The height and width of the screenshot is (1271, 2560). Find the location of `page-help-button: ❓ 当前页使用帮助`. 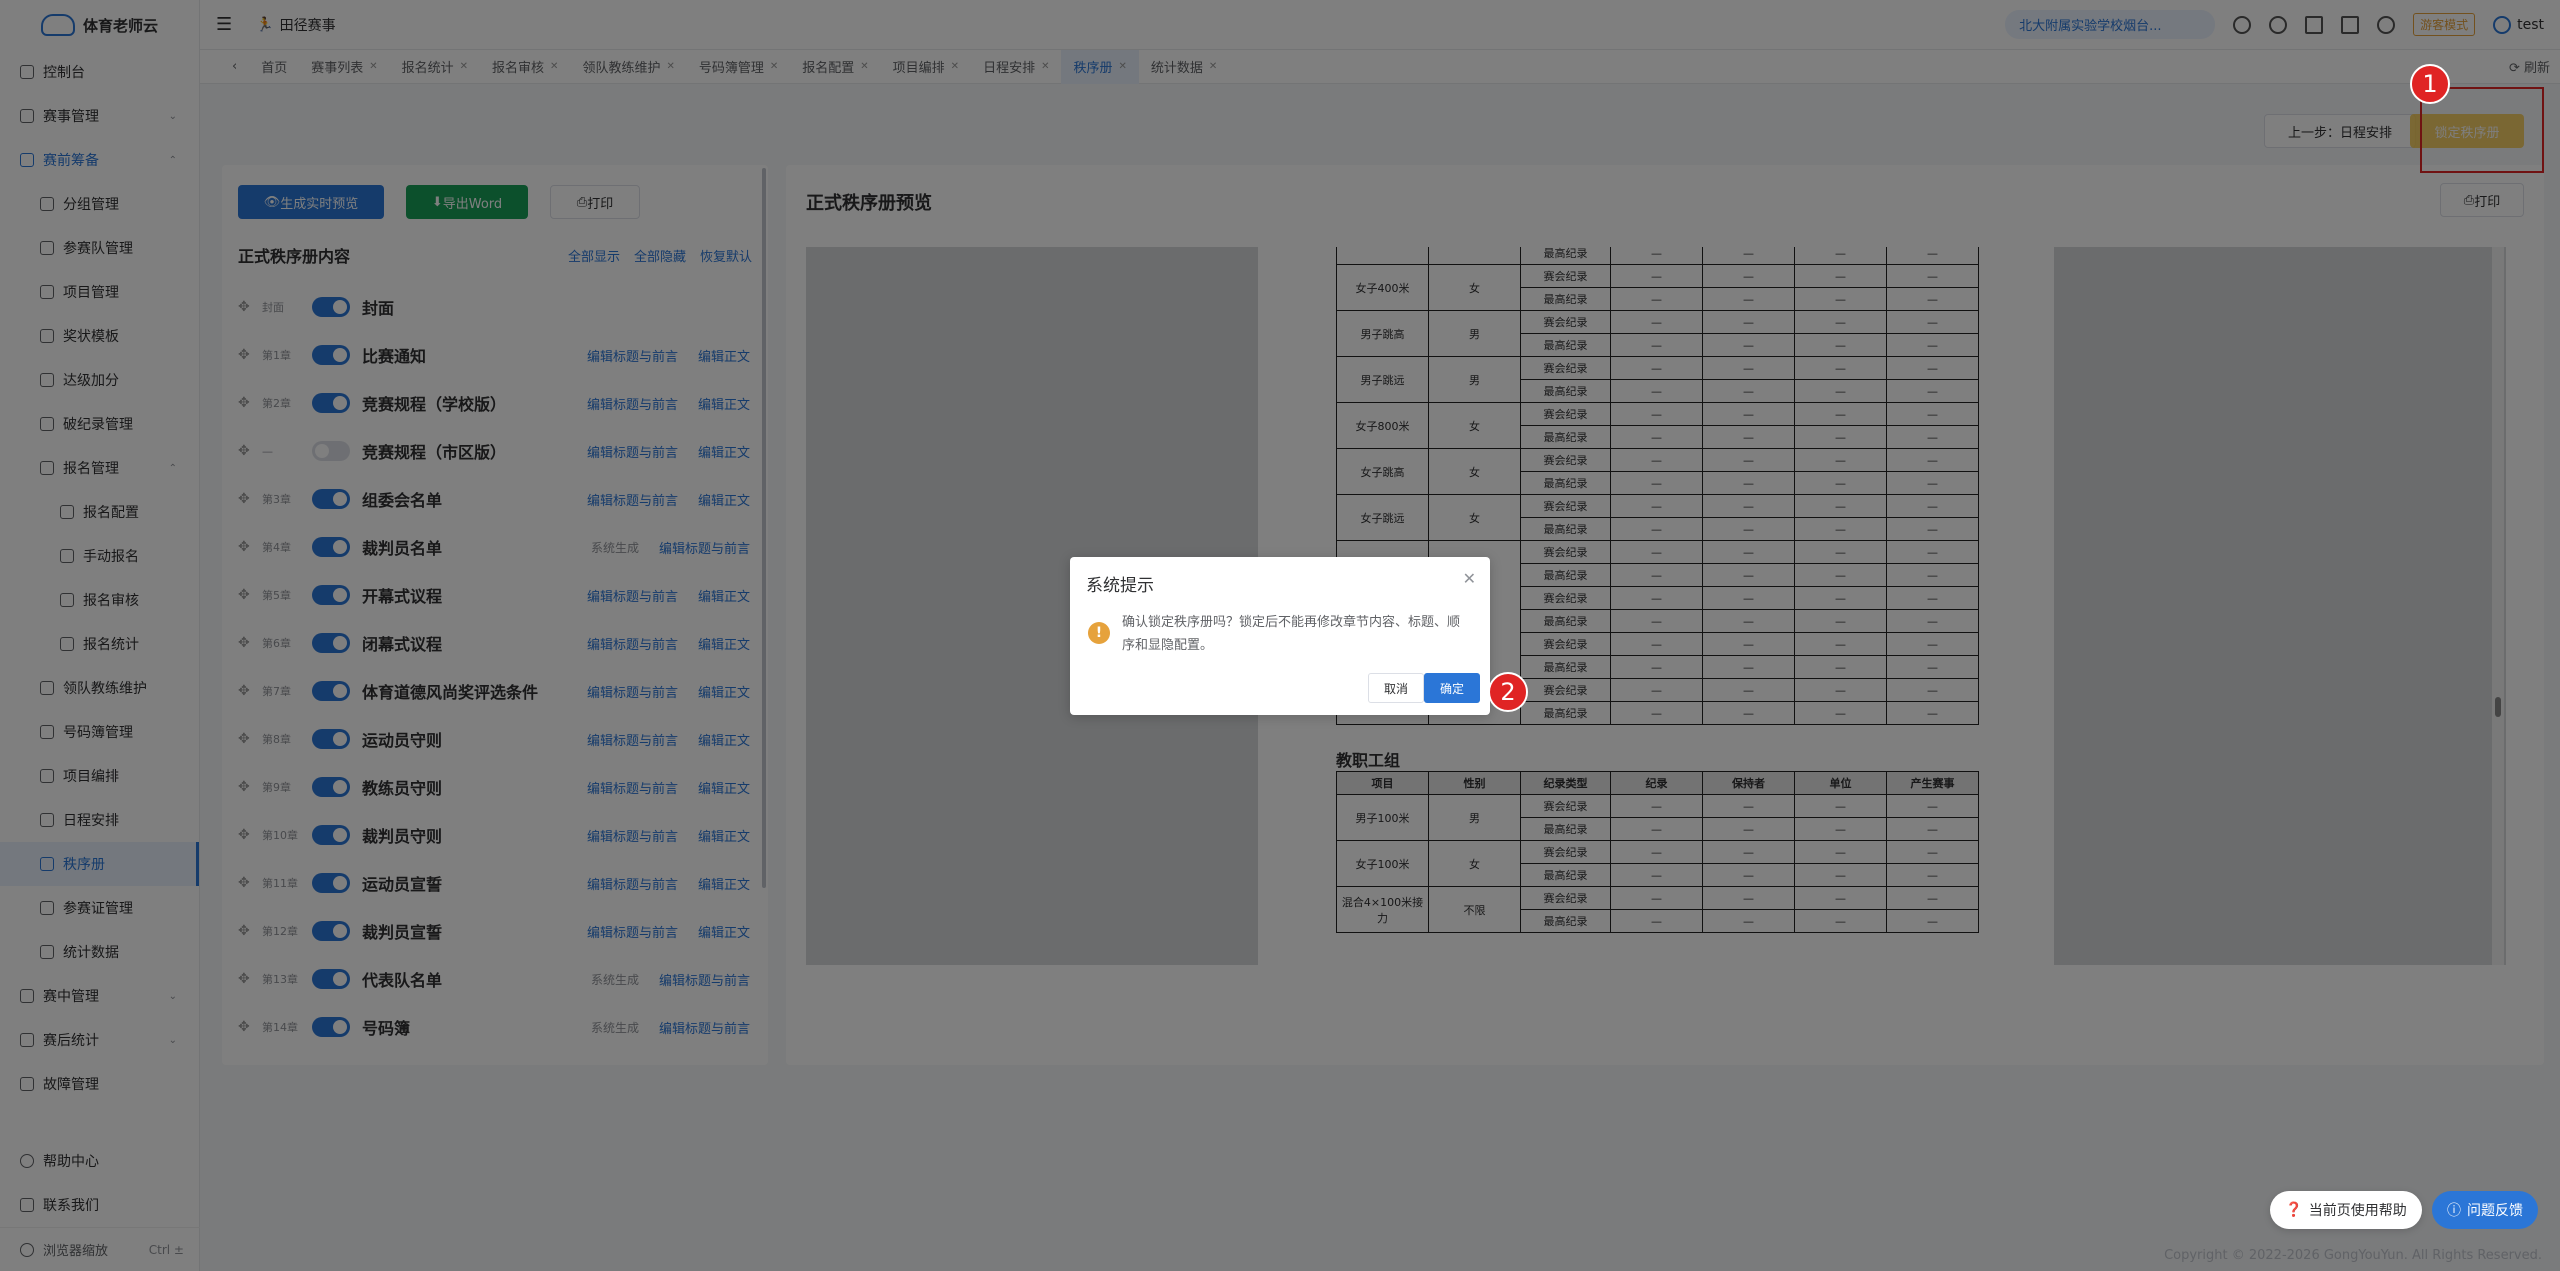

page-help-button: ❓ 当前页使用帮助 is located at coordinates (2346, 1210).